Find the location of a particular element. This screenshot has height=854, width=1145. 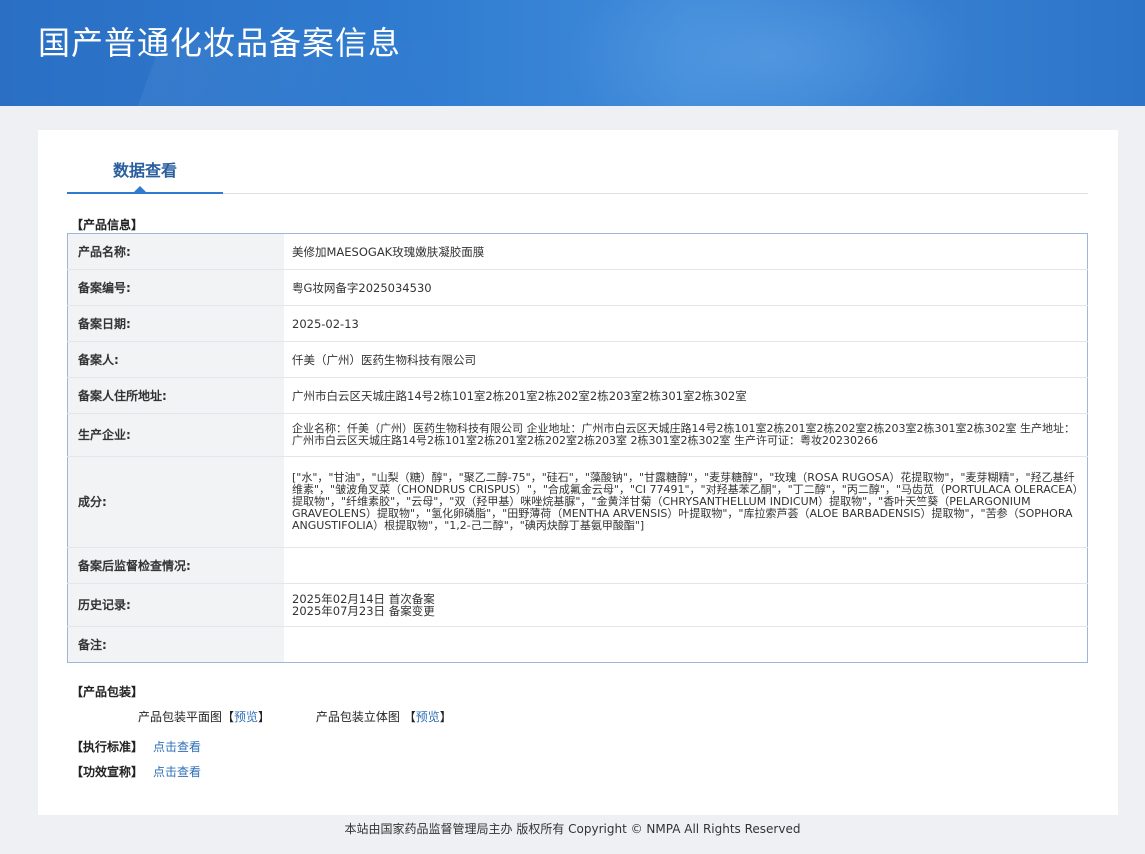

row-label: 产品名称: is located at coordinates (175, 251).